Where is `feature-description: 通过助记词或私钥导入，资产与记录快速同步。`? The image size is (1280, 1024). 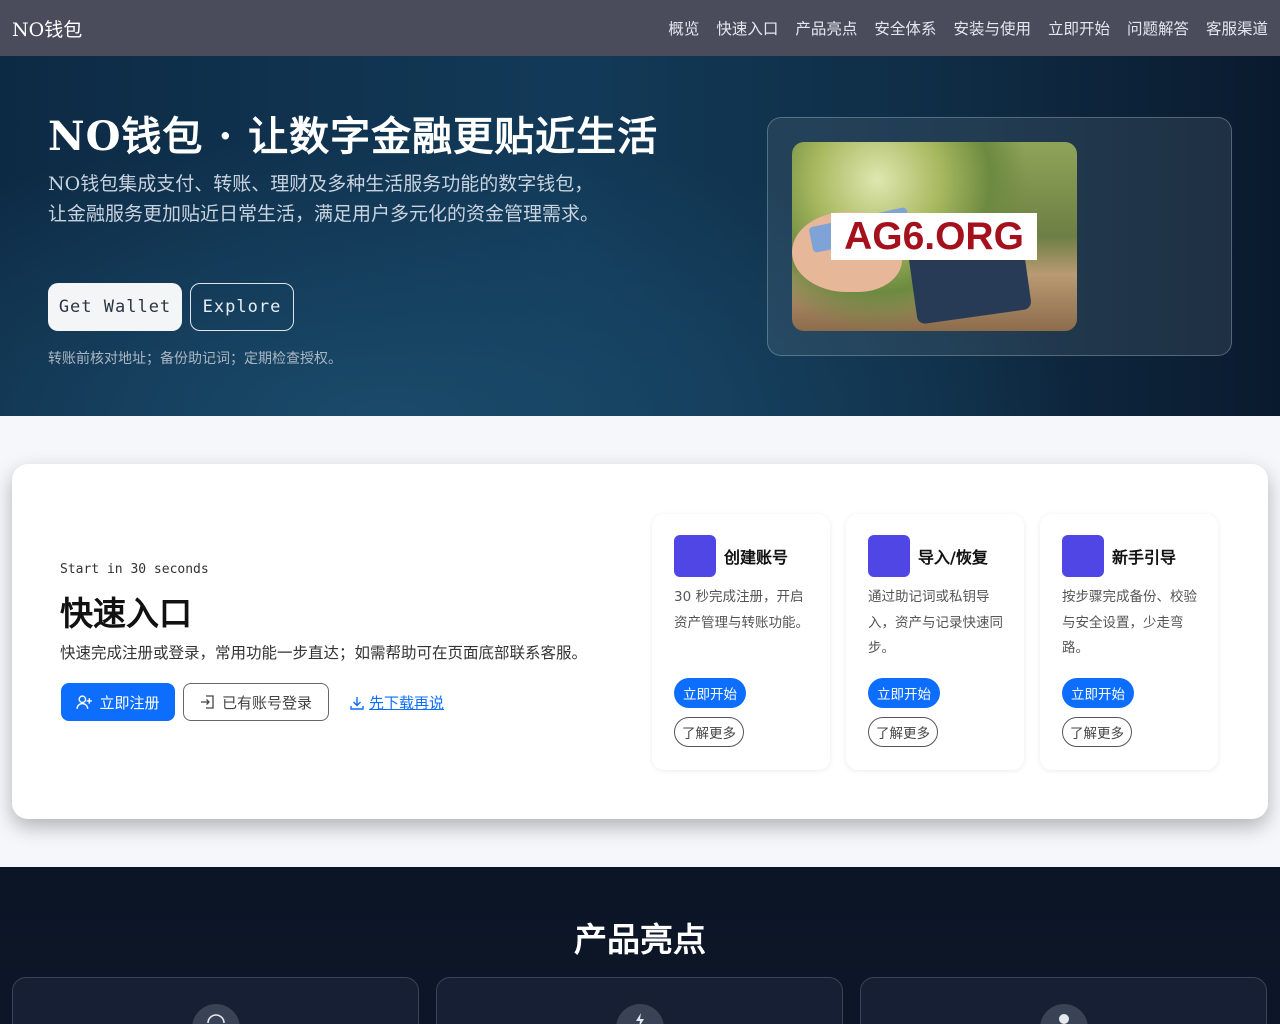 feature-description: 通过助记词或私钥导入，资产与记录快速同步。 is located at coordinates (935, 622).